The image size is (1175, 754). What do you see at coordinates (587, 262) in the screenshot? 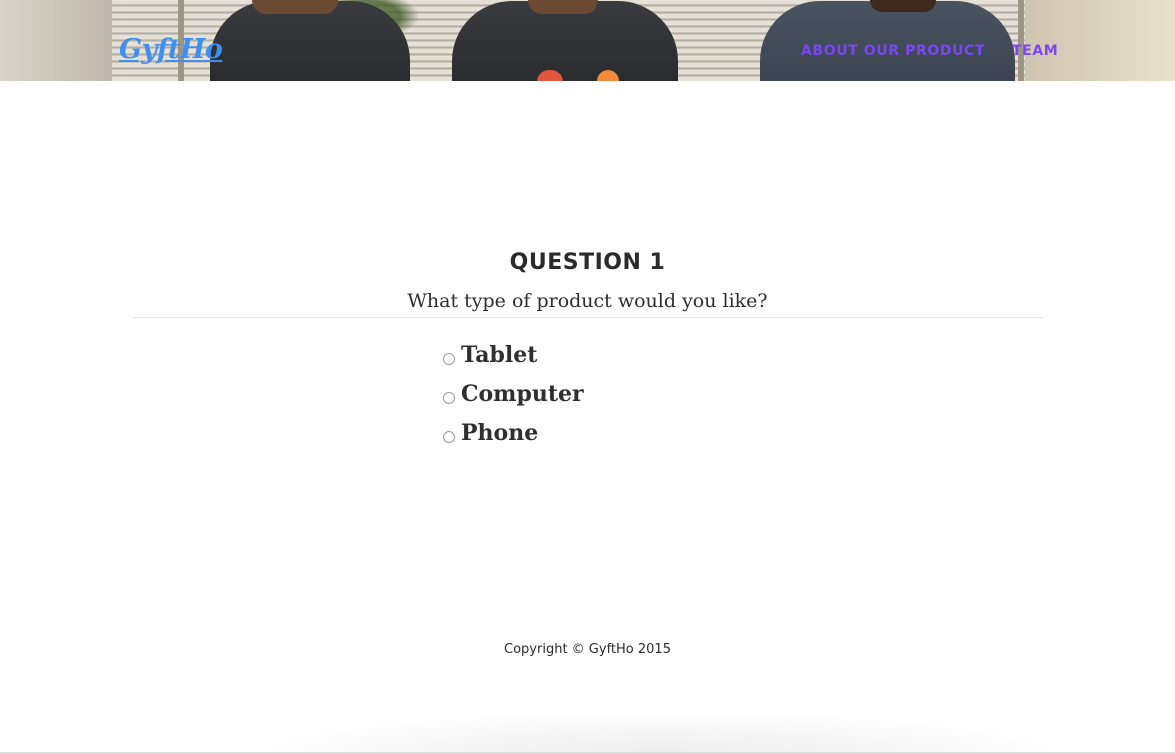
I see `question-title: QUESTION 1` at bounding box center [587, 262].